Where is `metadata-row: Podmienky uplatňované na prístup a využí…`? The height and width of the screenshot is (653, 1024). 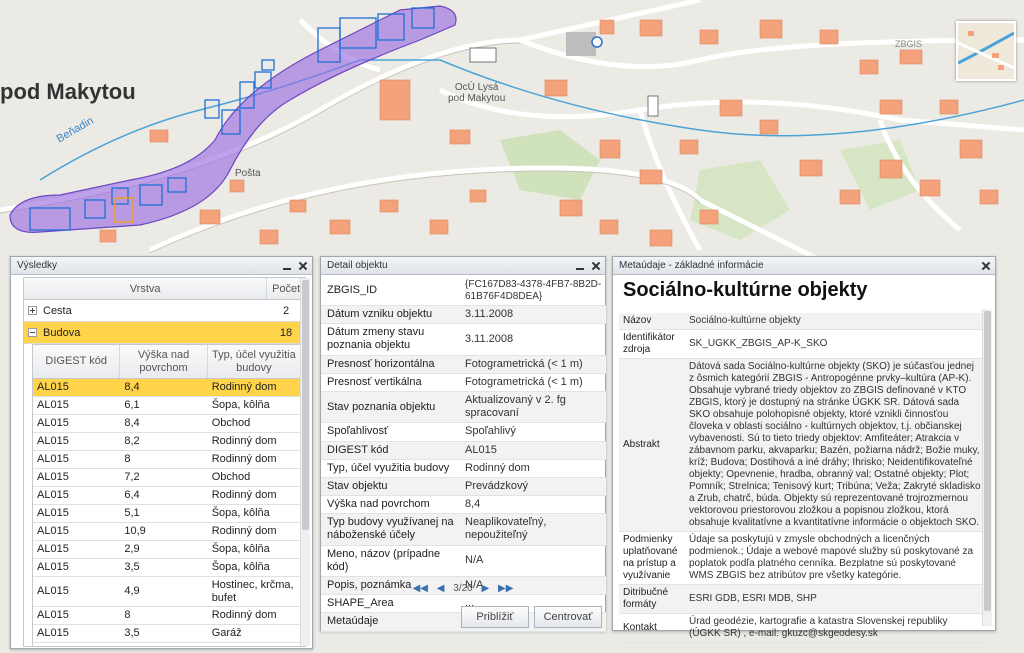 metadata-row: Podmienky uplatňované na prístup a využí… is located at coordinates (802, 558).